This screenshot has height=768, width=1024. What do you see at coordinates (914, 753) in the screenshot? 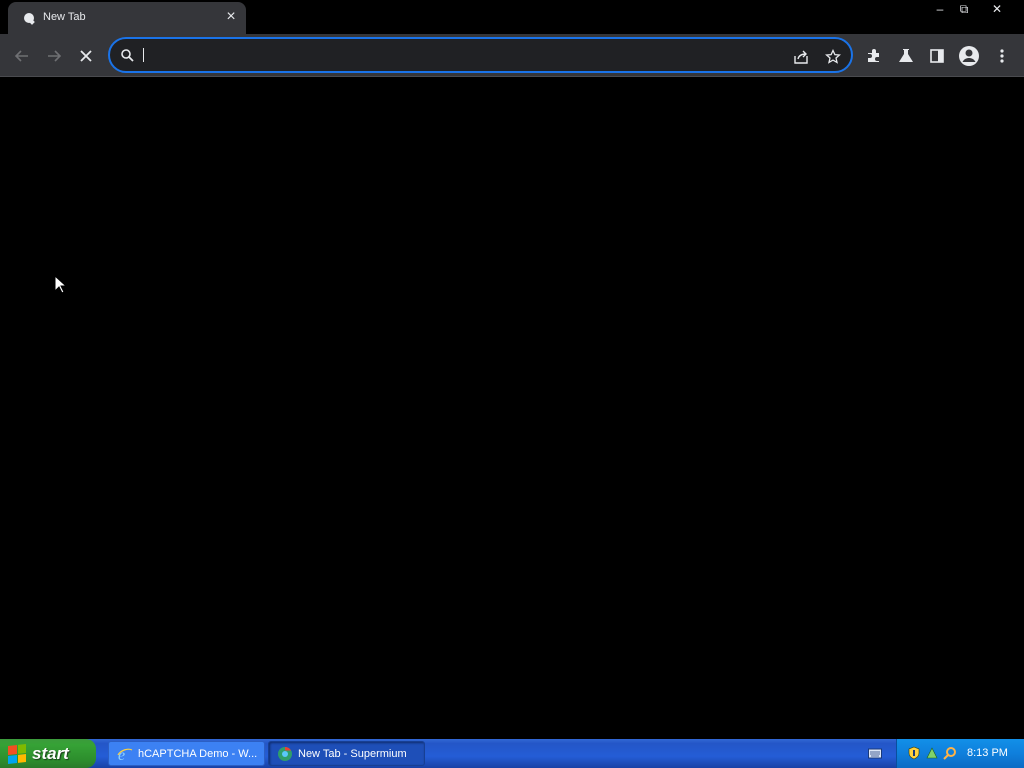
I see `security-shield-icon` at bounding box center [914, 753].